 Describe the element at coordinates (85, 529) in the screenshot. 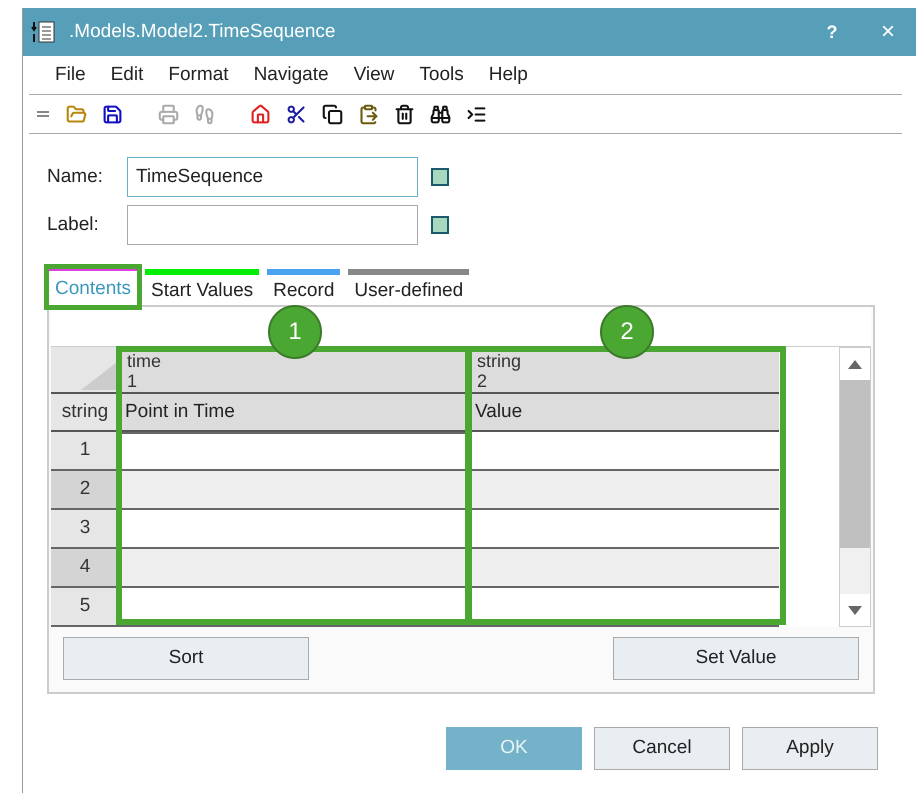

I see `row-number: 3` at that location.